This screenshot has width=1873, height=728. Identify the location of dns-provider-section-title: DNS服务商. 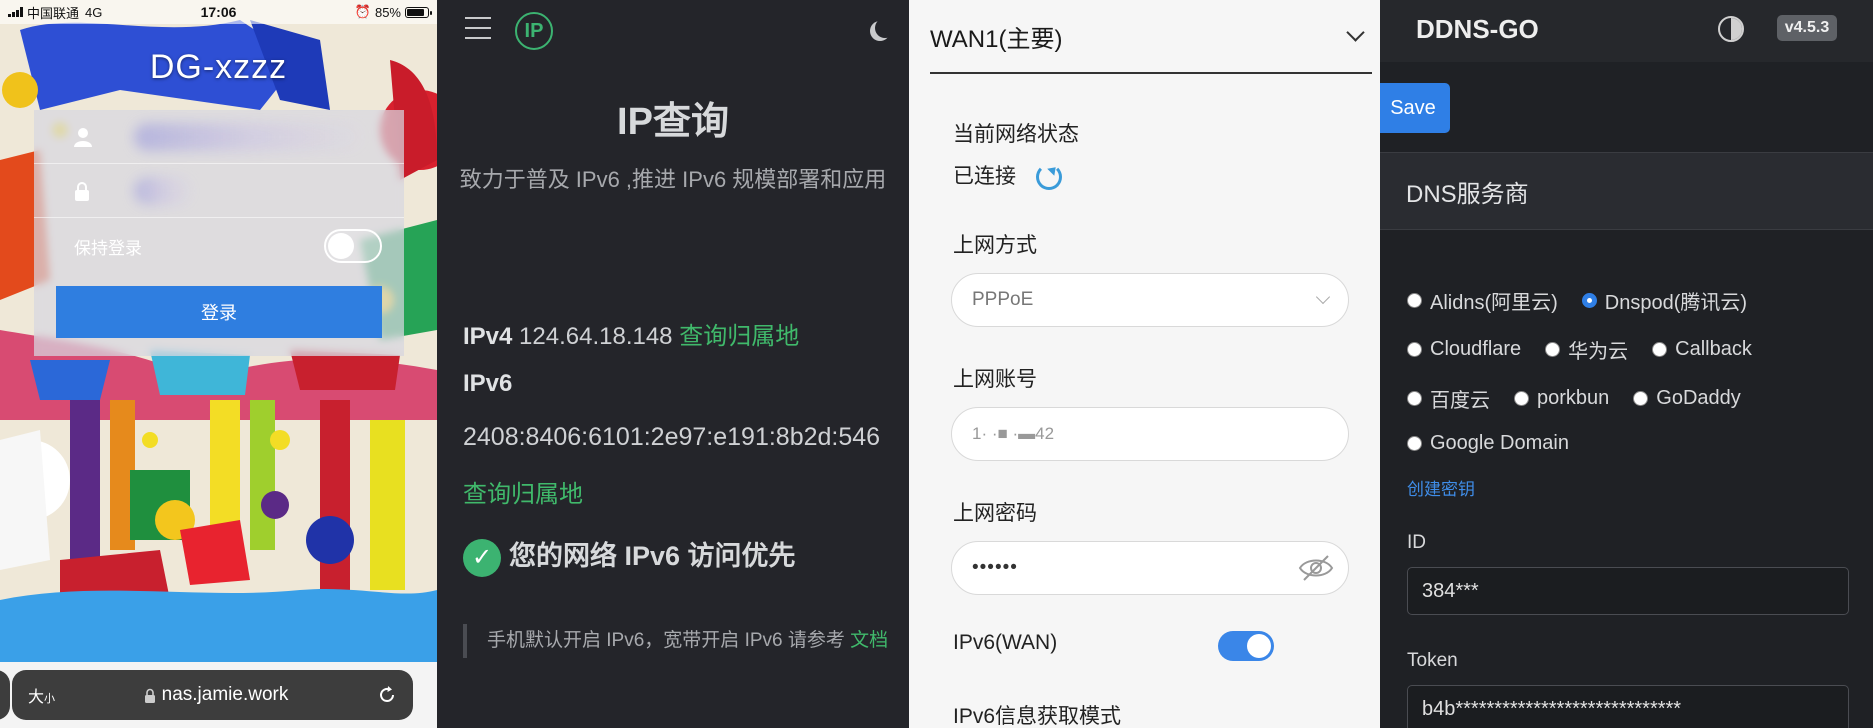
(1626, 191).